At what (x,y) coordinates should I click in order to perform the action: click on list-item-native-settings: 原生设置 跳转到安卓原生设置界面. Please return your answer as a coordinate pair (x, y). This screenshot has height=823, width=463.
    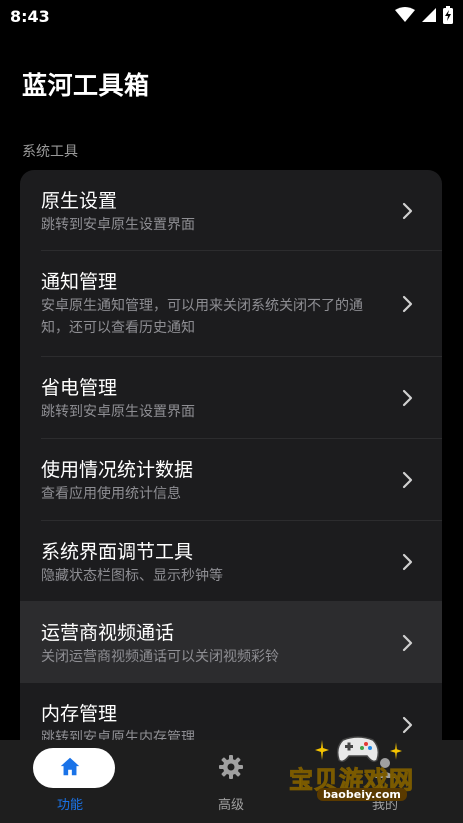
    Looking at the image, I should click on (231, 210).